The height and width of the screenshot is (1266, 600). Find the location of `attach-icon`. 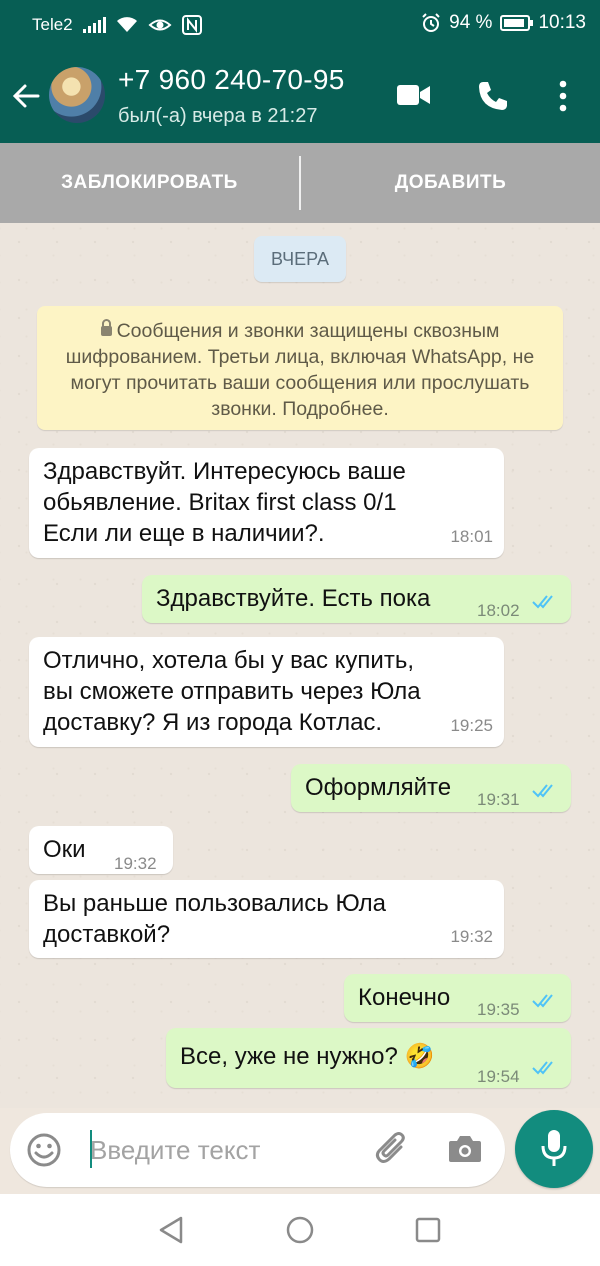

attach-icon is located at coordinates (393, 1150).